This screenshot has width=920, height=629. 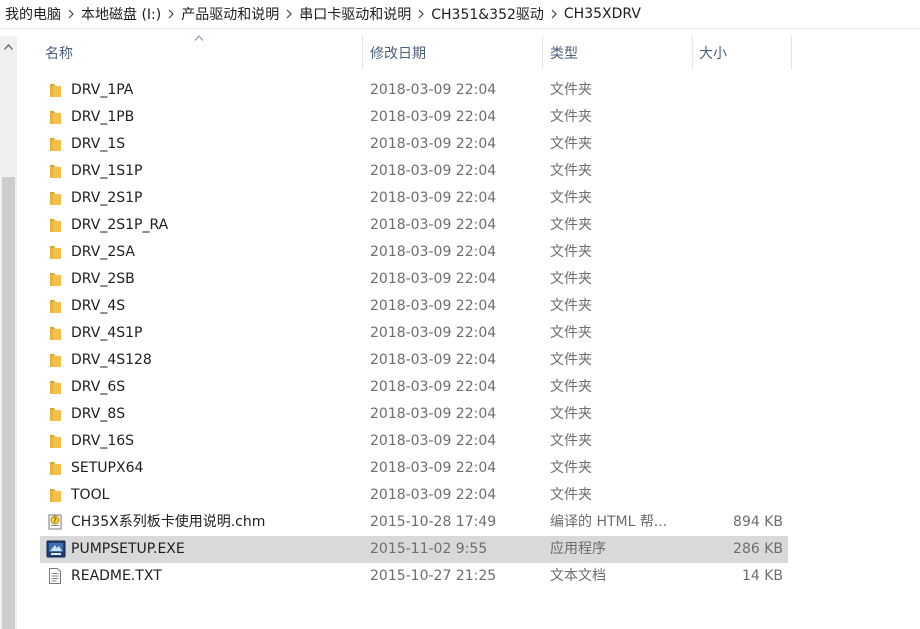 What do you see at coordinates (56, 549) in the screenshot?
I see `installer-exe-icon` at bounding box center [56, 549].